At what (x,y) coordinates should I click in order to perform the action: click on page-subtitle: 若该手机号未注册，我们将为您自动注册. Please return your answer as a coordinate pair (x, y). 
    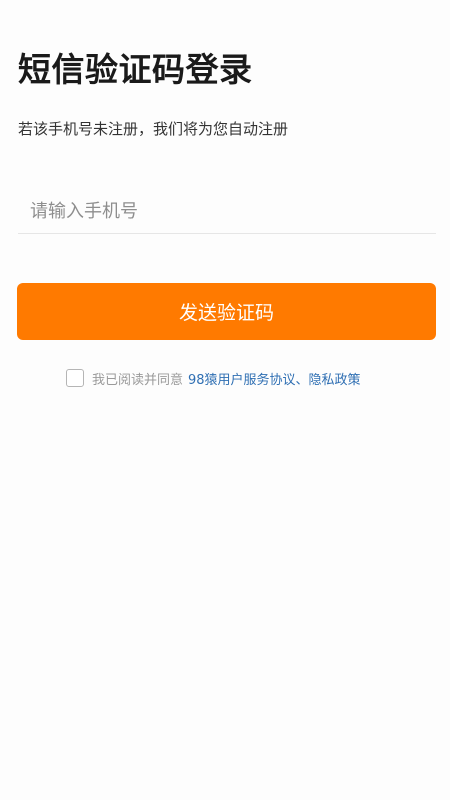
    Looking at the image, I should click on (153, 129).